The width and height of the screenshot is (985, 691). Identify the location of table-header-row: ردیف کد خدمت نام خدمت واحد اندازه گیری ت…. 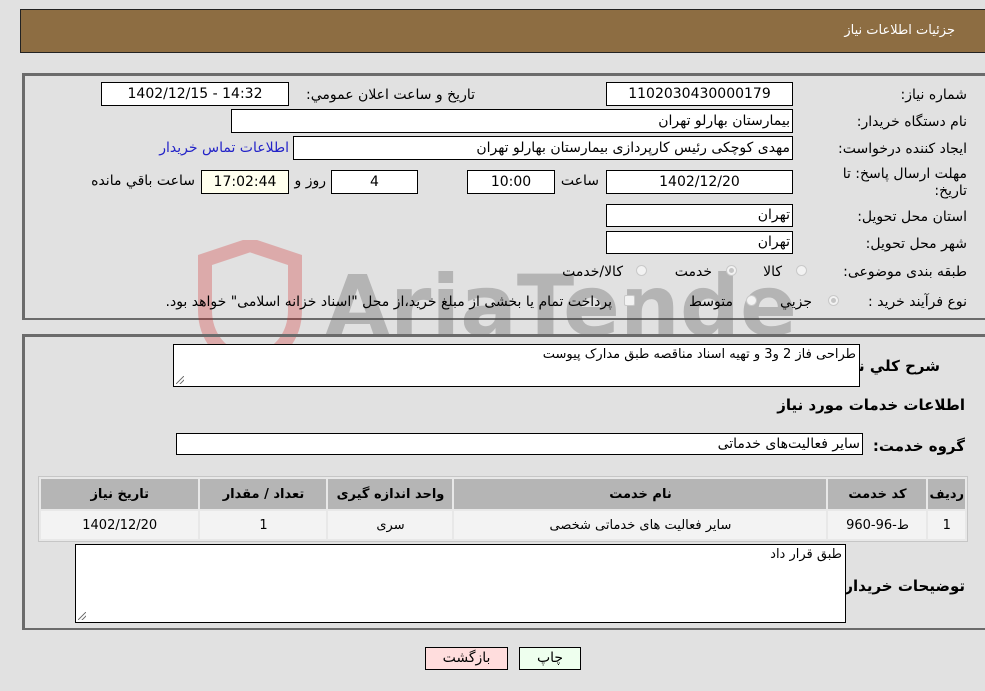
(503, 494).